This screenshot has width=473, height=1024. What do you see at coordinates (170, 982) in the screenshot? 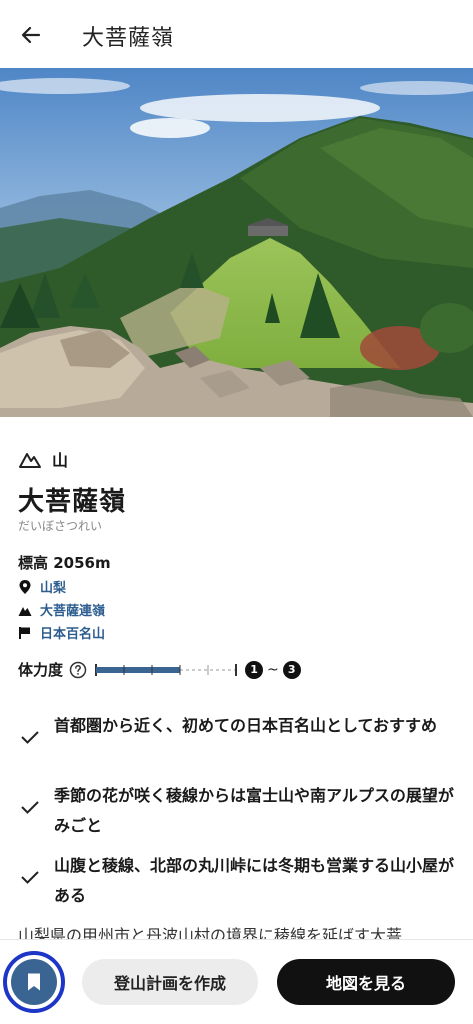
I see `create-plan-button: 登山計画を作成` at bounding box center [170, 982].